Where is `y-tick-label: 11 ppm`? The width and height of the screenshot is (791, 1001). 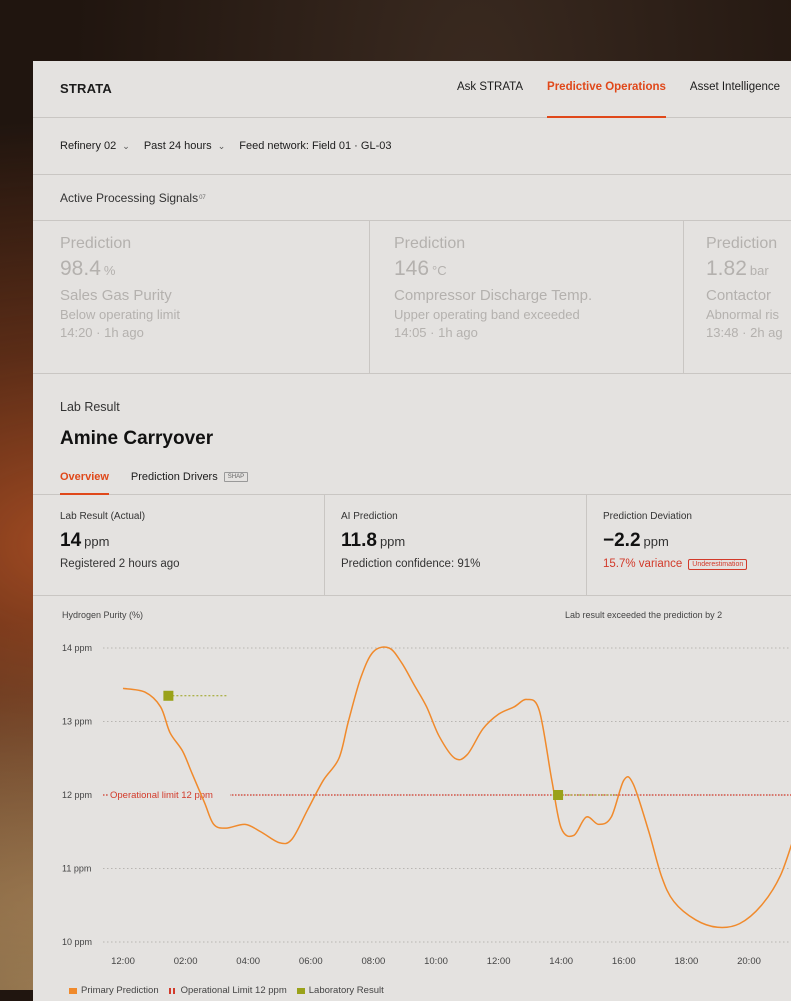 y-tick-label: 11 ppm is located at coordinates (76, 869).